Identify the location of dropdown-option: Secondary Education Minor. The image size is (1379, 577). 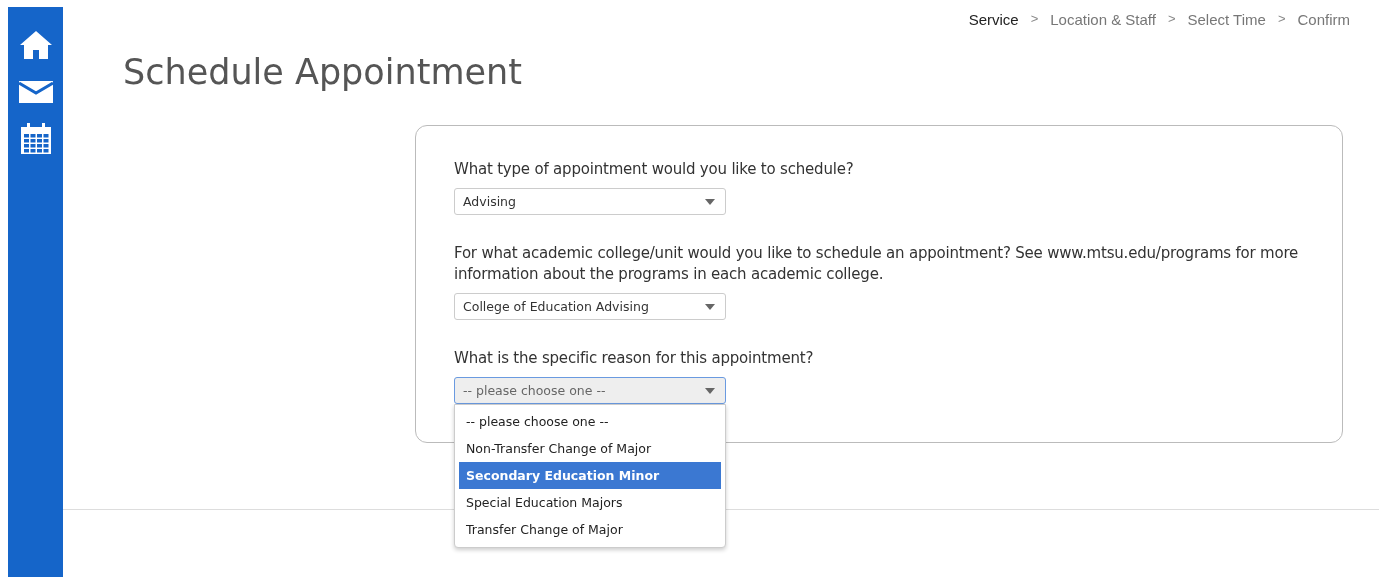
(590, 475).